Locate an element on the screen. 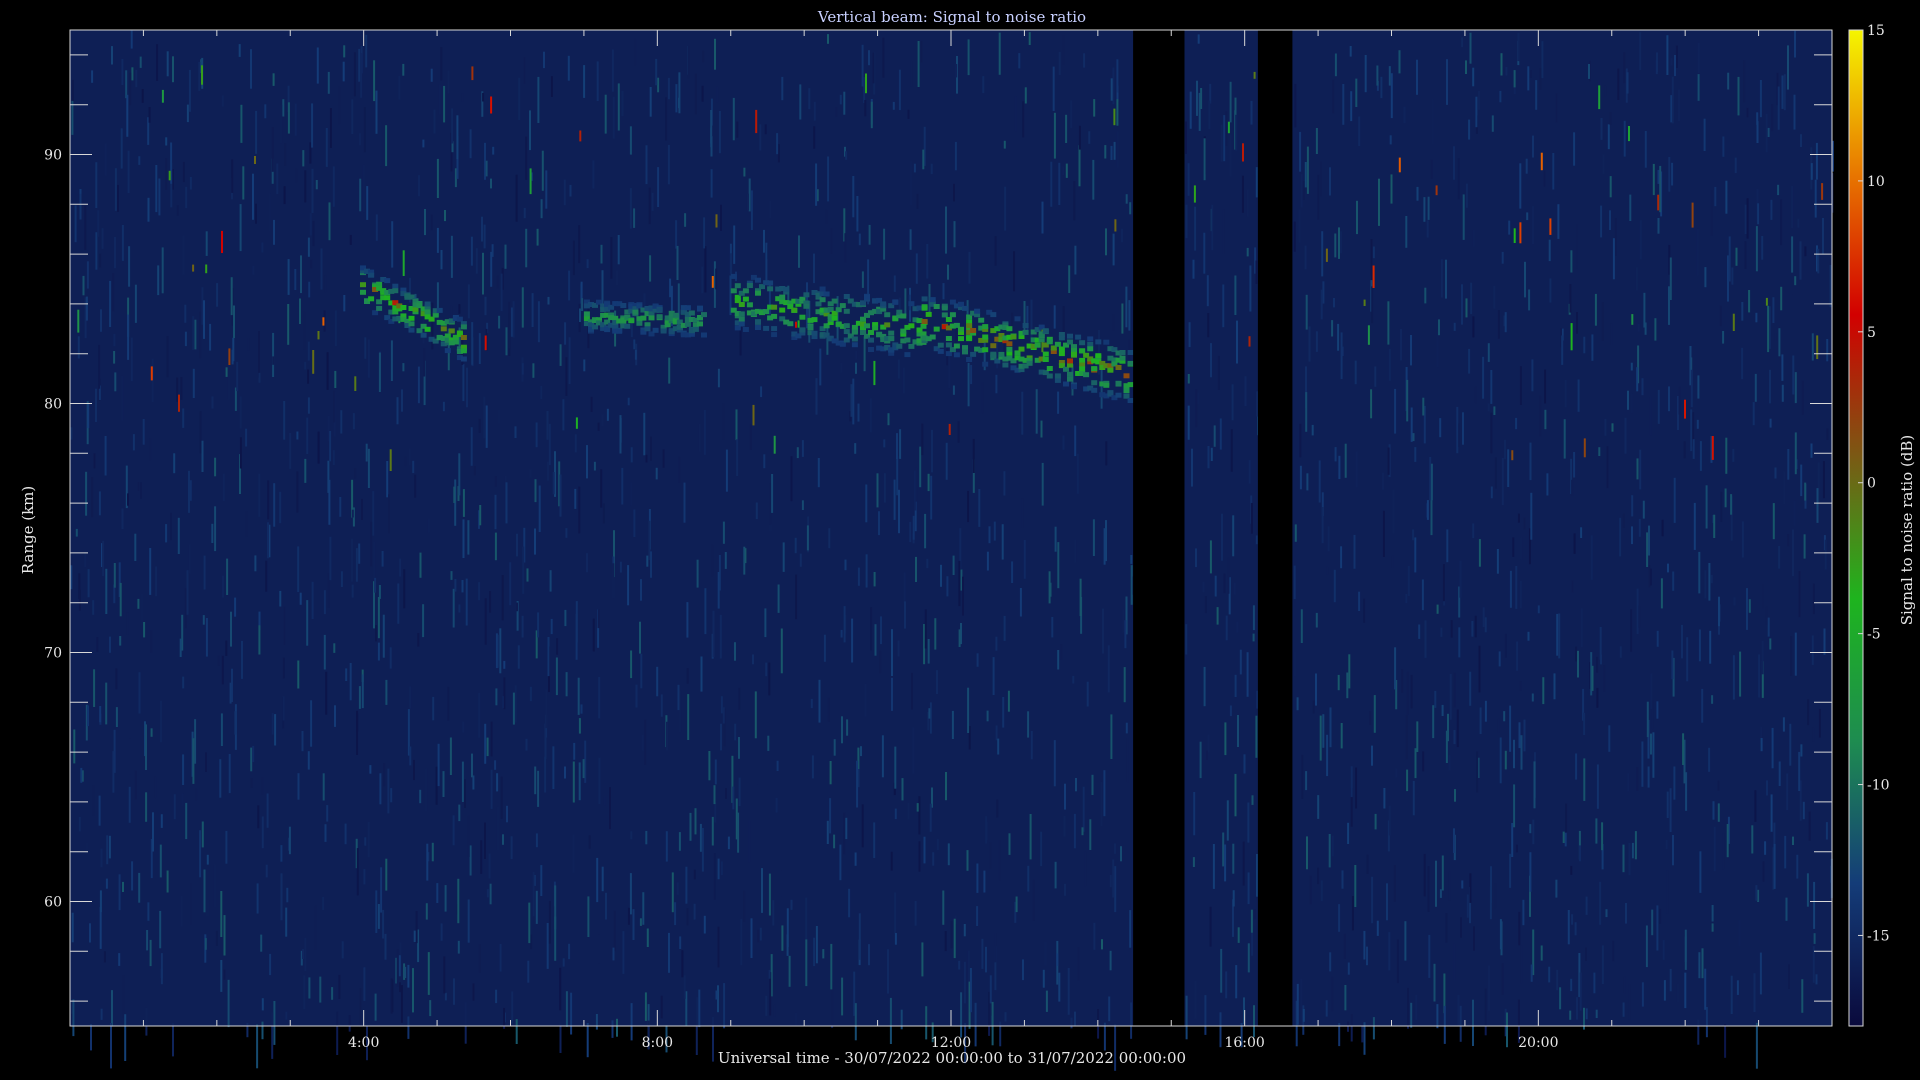  colorbar-tick-label: 10 is located at coordinates (1876, 182).